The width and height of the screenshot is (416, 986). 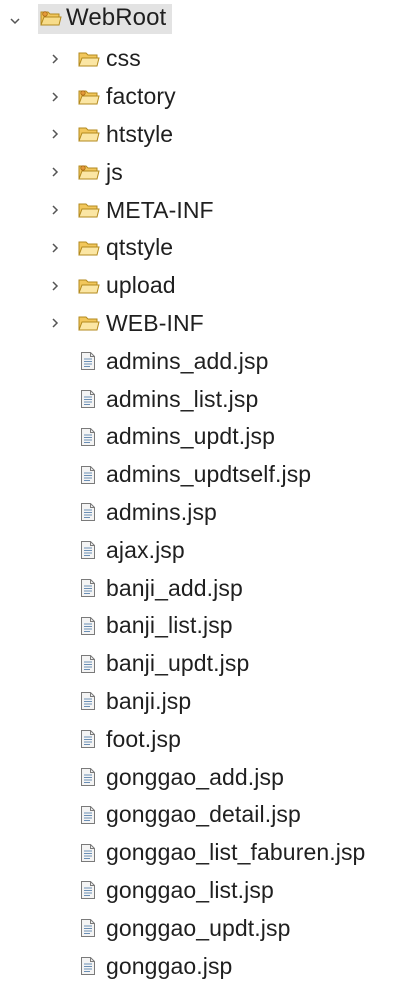 I want to click on tree-item-label: META-INF, so click(x=160, y=209).